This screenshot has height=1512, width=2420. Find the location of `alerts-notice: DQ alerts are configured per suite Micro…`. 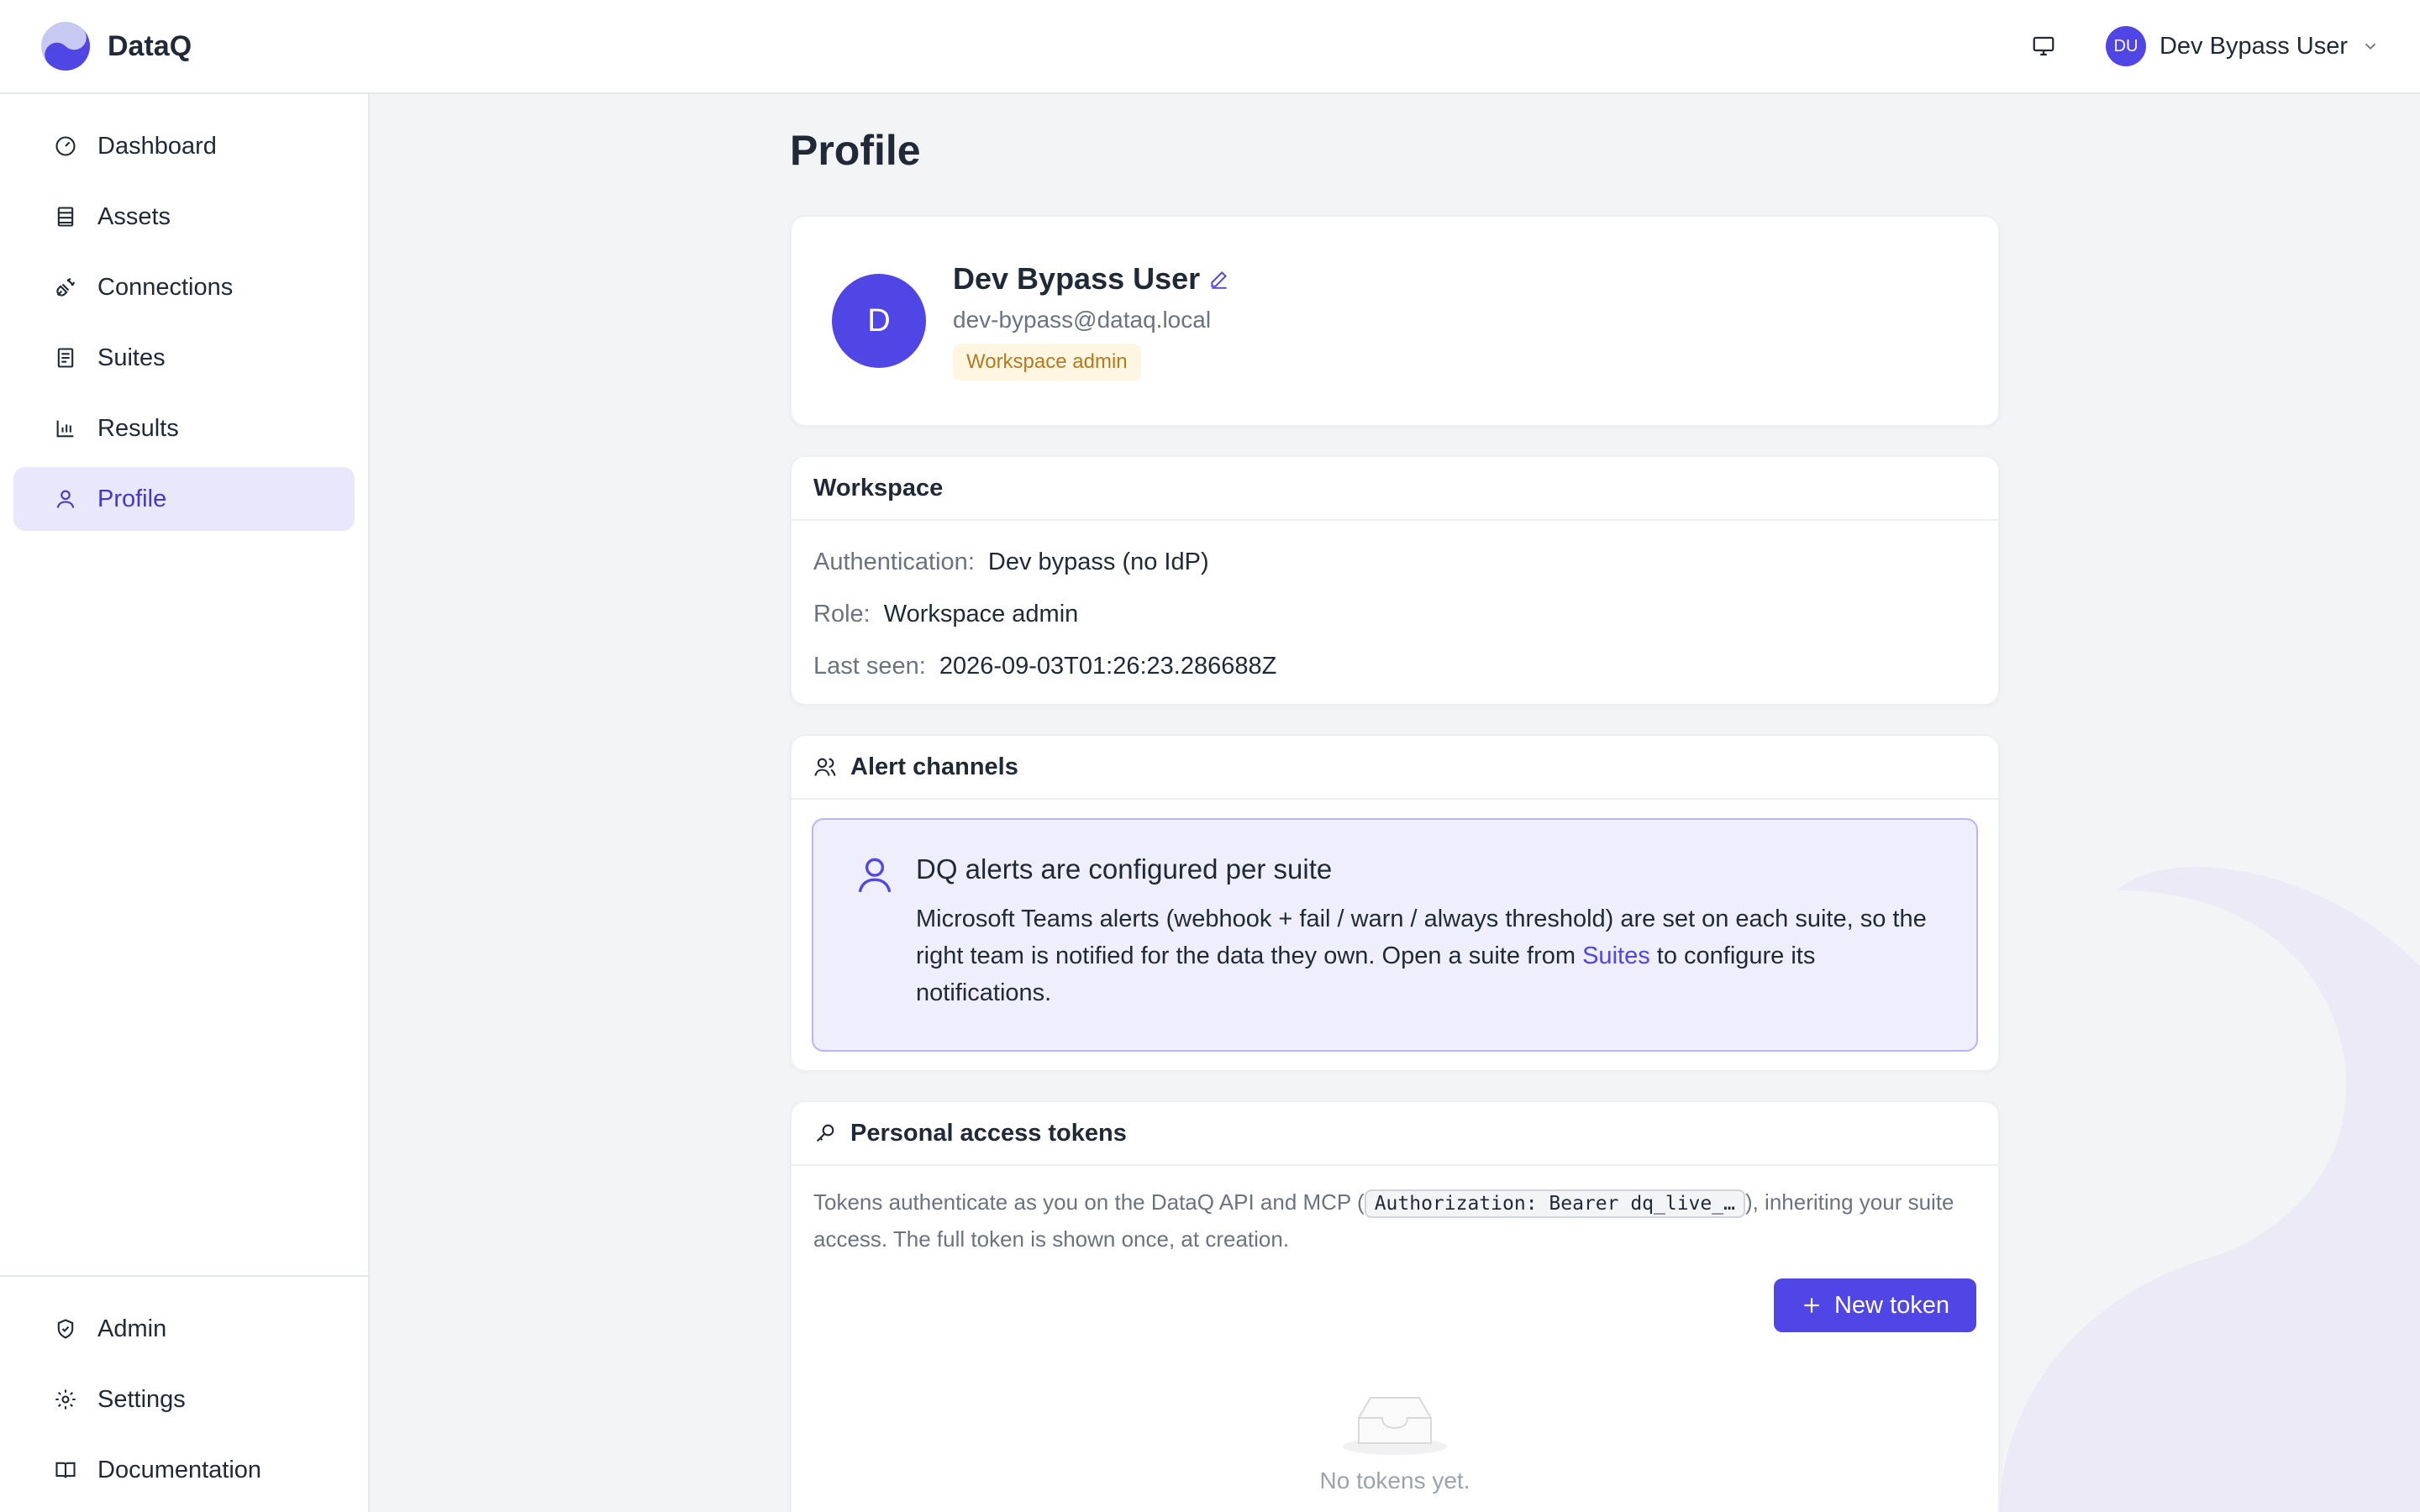

alerts-notice: DQ alerts are configured per suite Micro… is located at coordinates (1395, 935).